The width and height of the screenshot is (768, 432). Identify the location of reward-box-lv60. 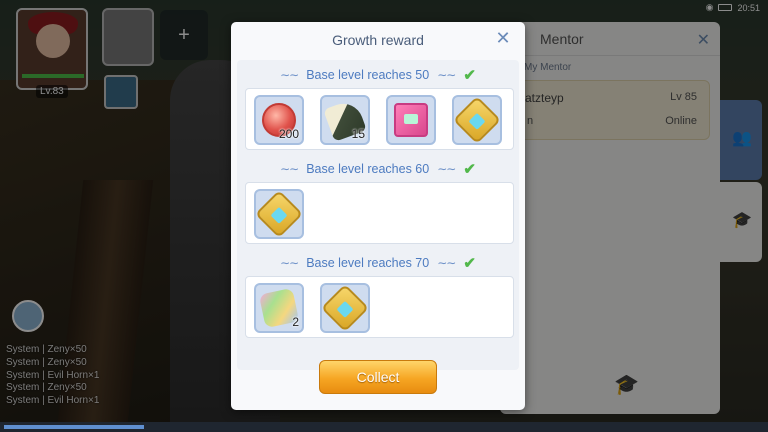
(379, 213).